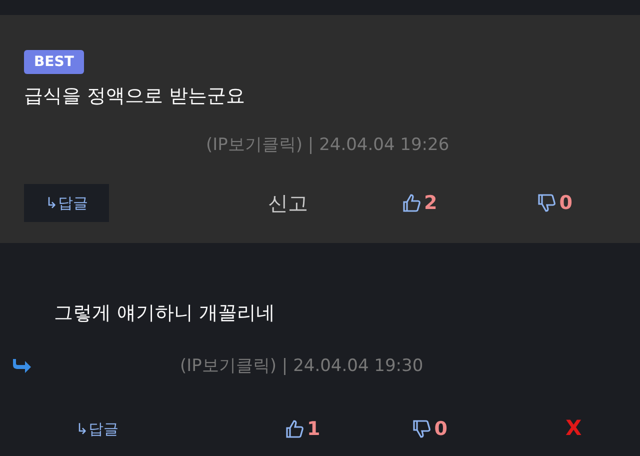 The height and width of the screenshot is (456, 640). What do you see at coordinates (288, 203) in the screenshot?
I see `report-button: 신고` at bounding box center [288, 203].